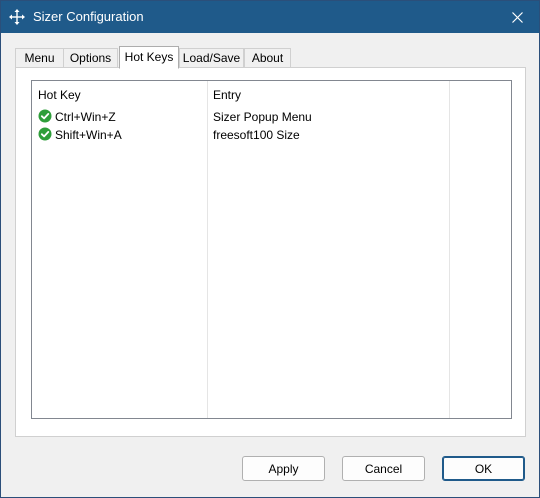  Describe the element at coordinates (267, 58) in the screenshot. I see `tab-about: About` at that location.